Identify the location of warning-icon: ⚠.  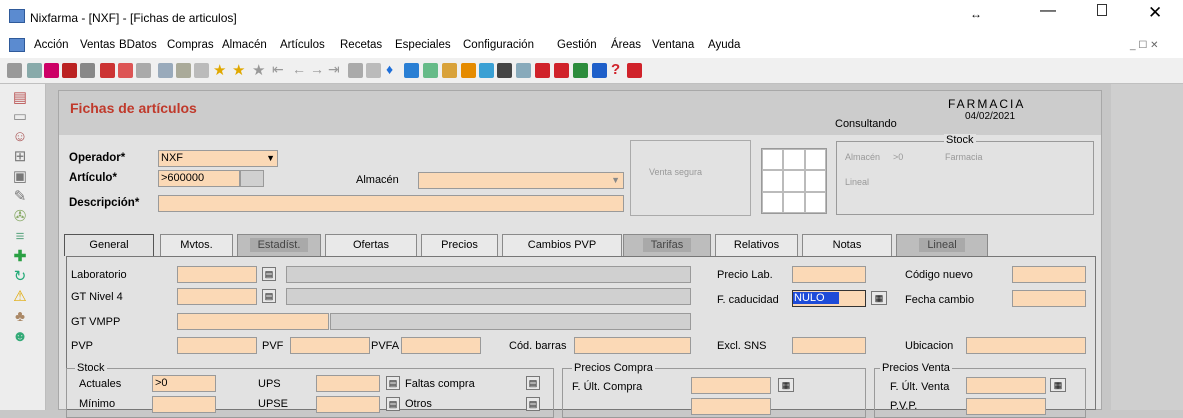
(20, 297).